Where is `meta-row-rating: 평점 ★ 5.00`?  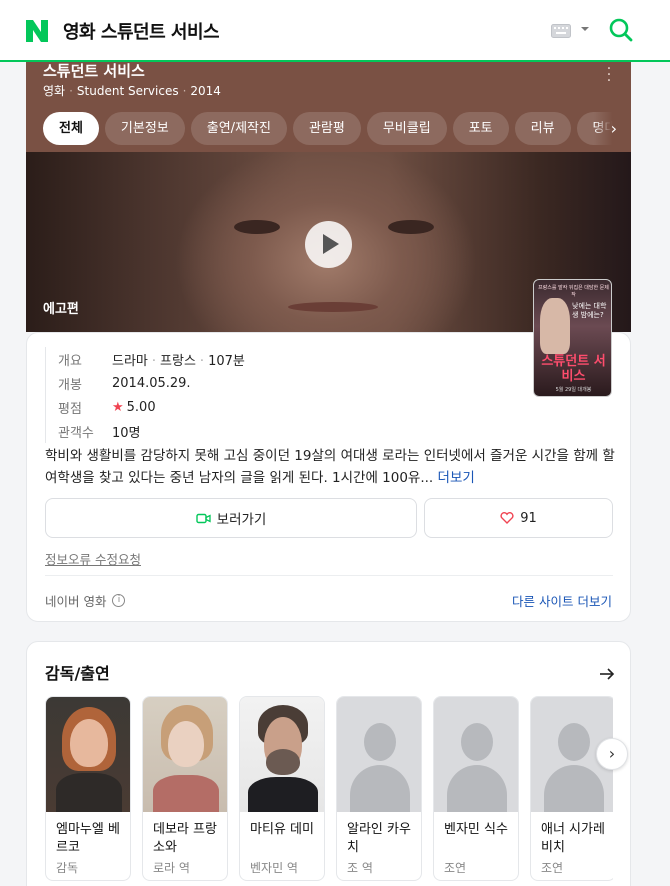 meta-row-rating: 평점 ★ 5.00 is located at coordinates (151, 407).